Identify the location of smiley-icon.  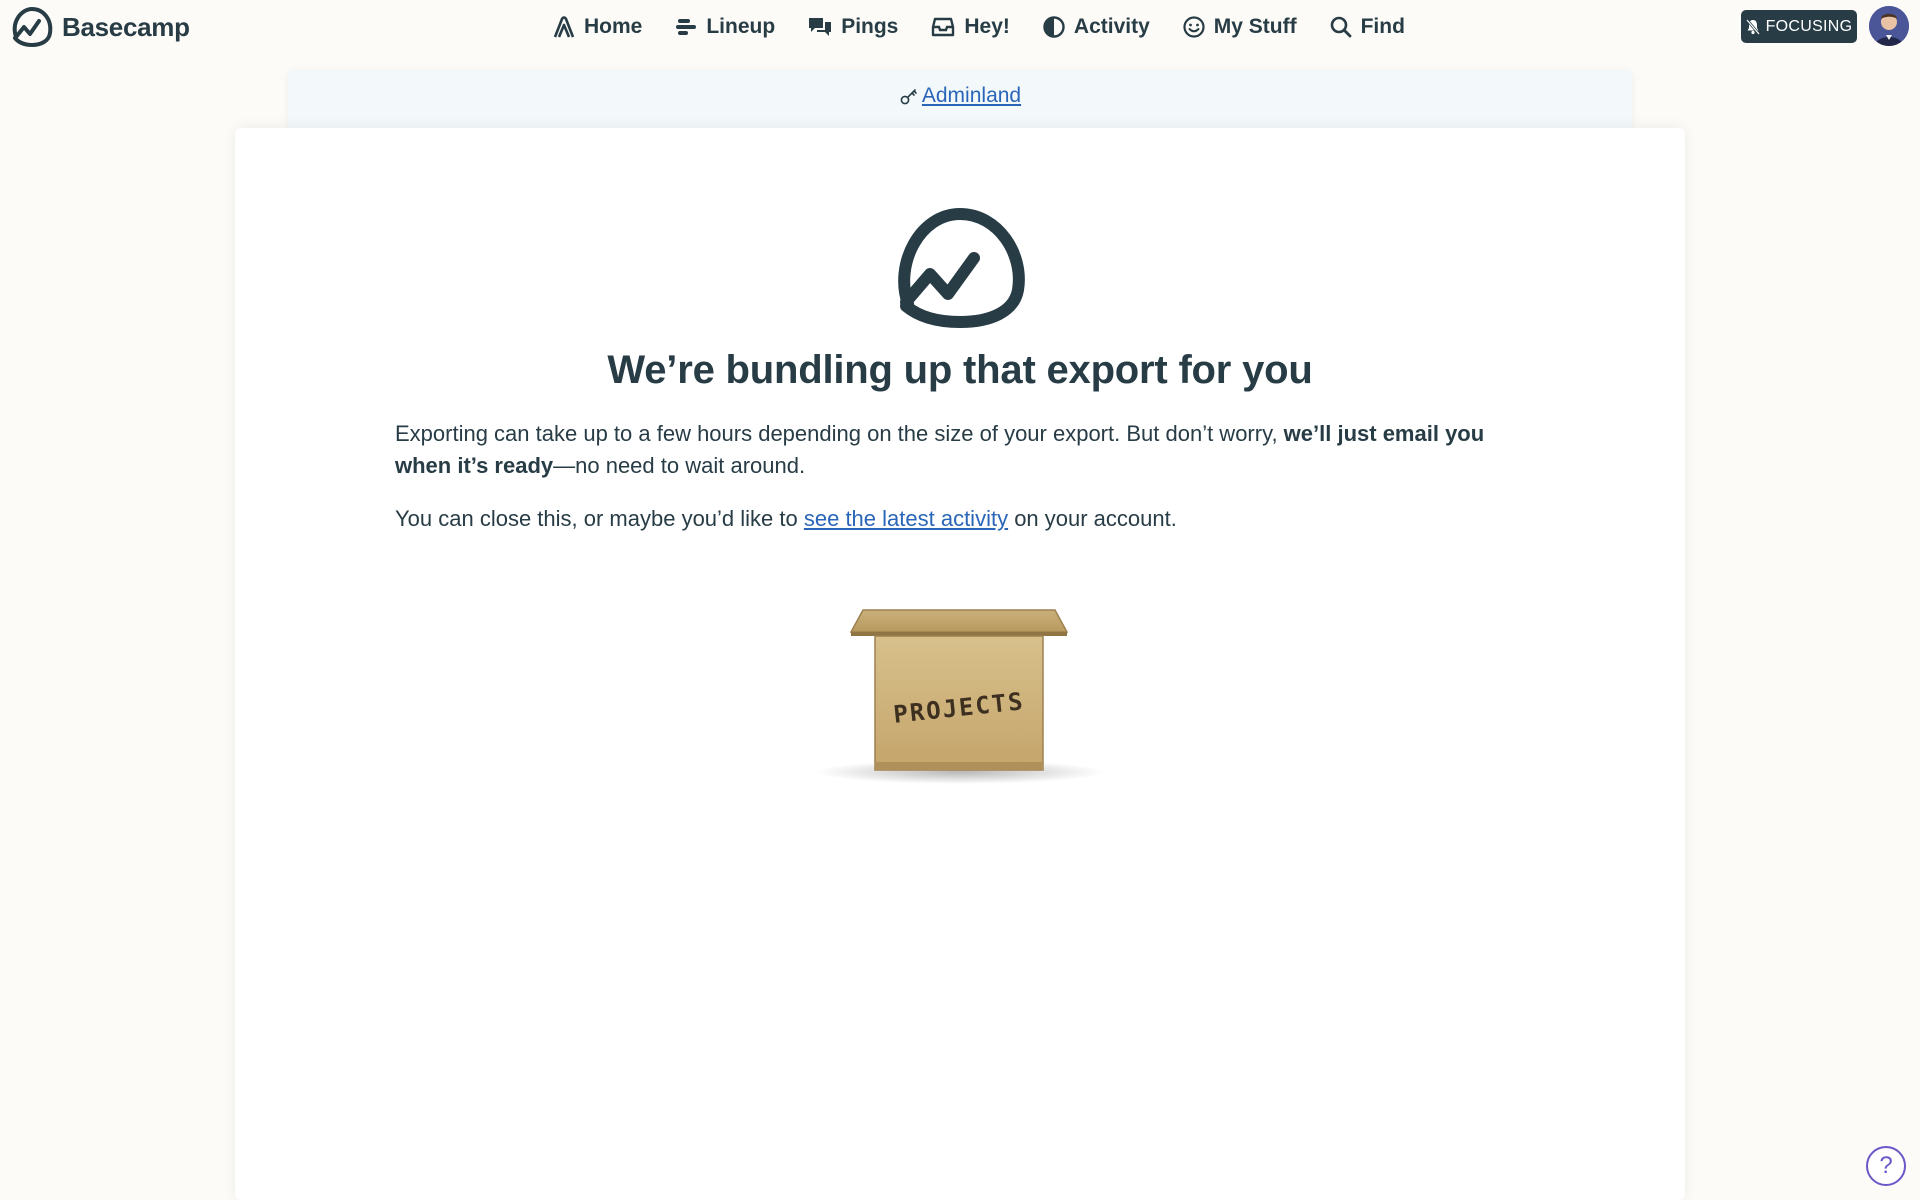
(1194, 27).